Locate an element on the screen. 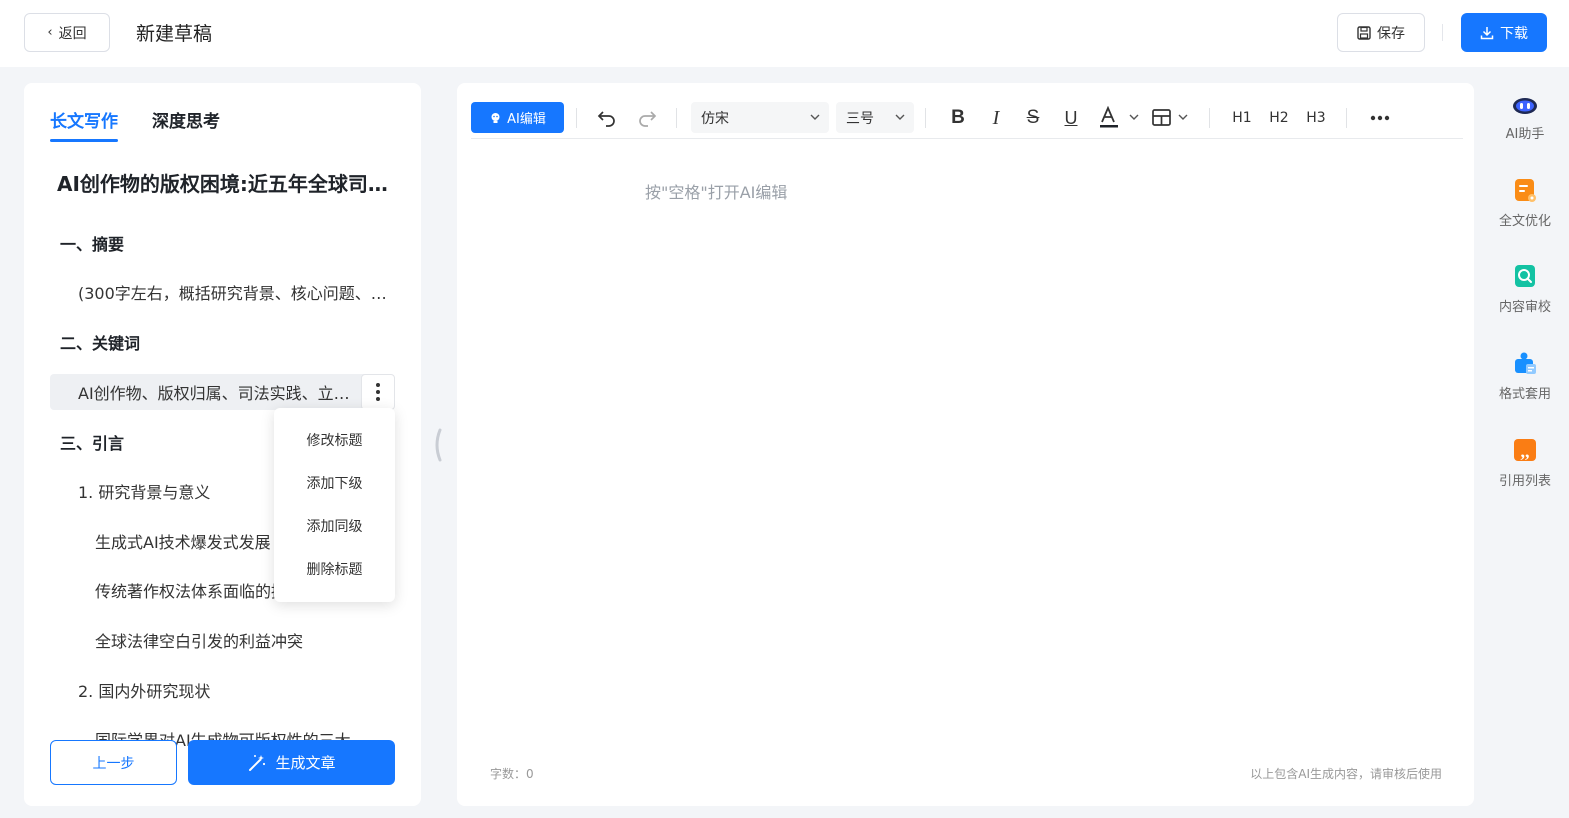 The height and width of the screenshot is (818, 1569). font-size-select: 三号 is located at coordinates (875, 117).